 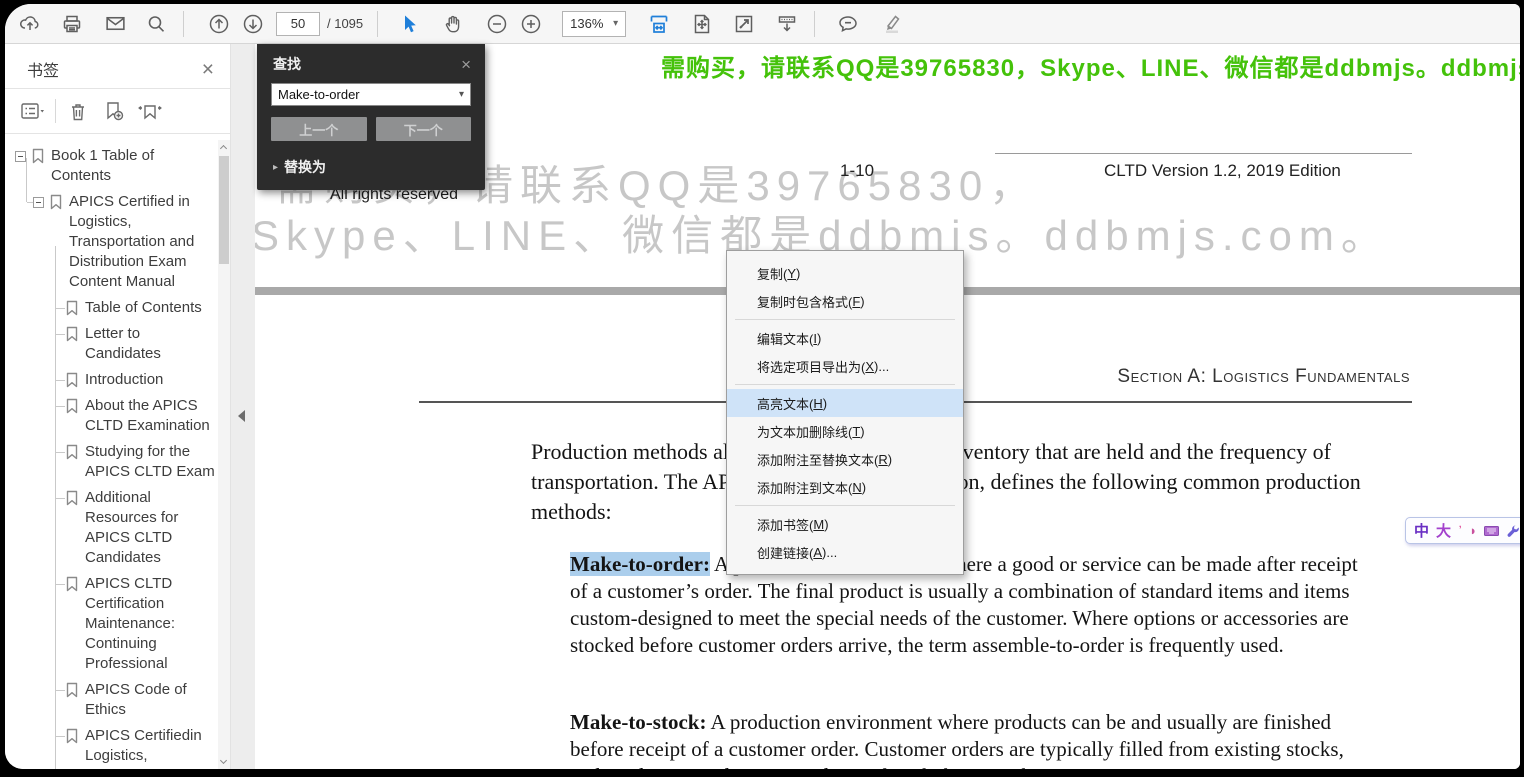 I want to click on zoom-level-select: 136% ▾, so click(x=594, y=23).